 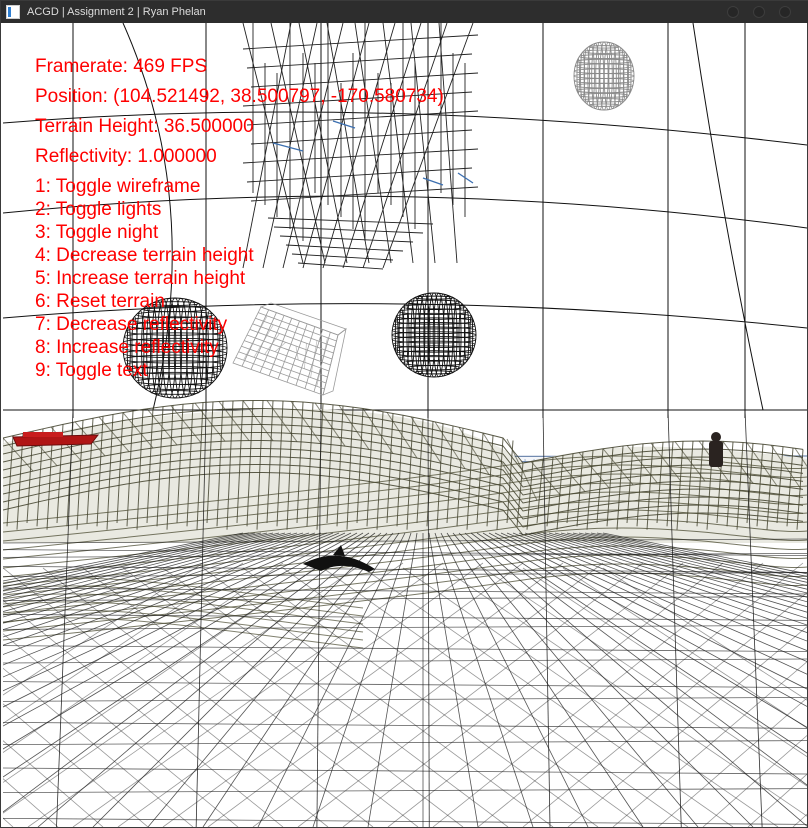 What do you see at coordinates (121, 66) in the screenshot?
I see `framerate-readout: Framerate: 469 FPS` at bounding box center [121, 66].